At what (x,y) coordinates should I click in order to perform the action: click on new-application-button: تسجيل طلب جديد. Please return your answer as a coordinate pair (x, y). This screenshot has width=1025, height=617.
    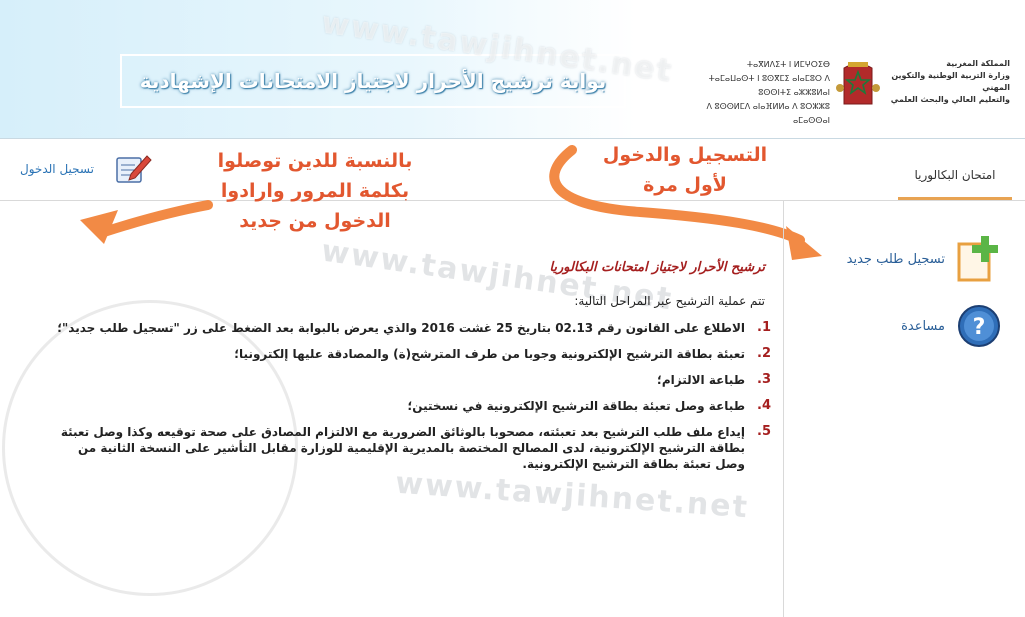
    Looking at the image, I should click on (924, 259).